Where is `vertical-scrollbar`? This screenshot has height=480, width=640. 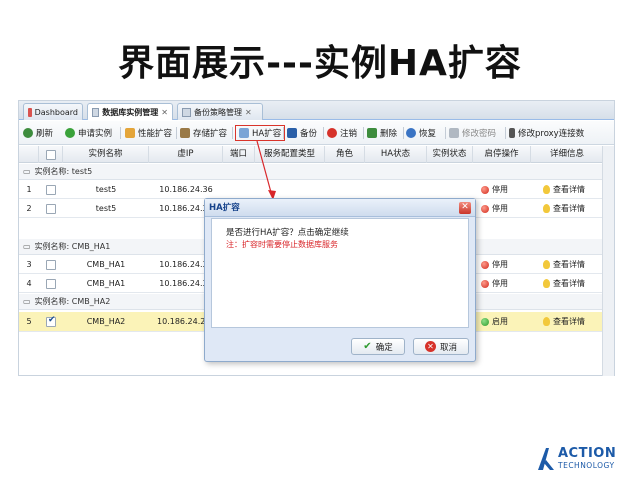 vertical-scrollbar is located at coordinates (608, 261).